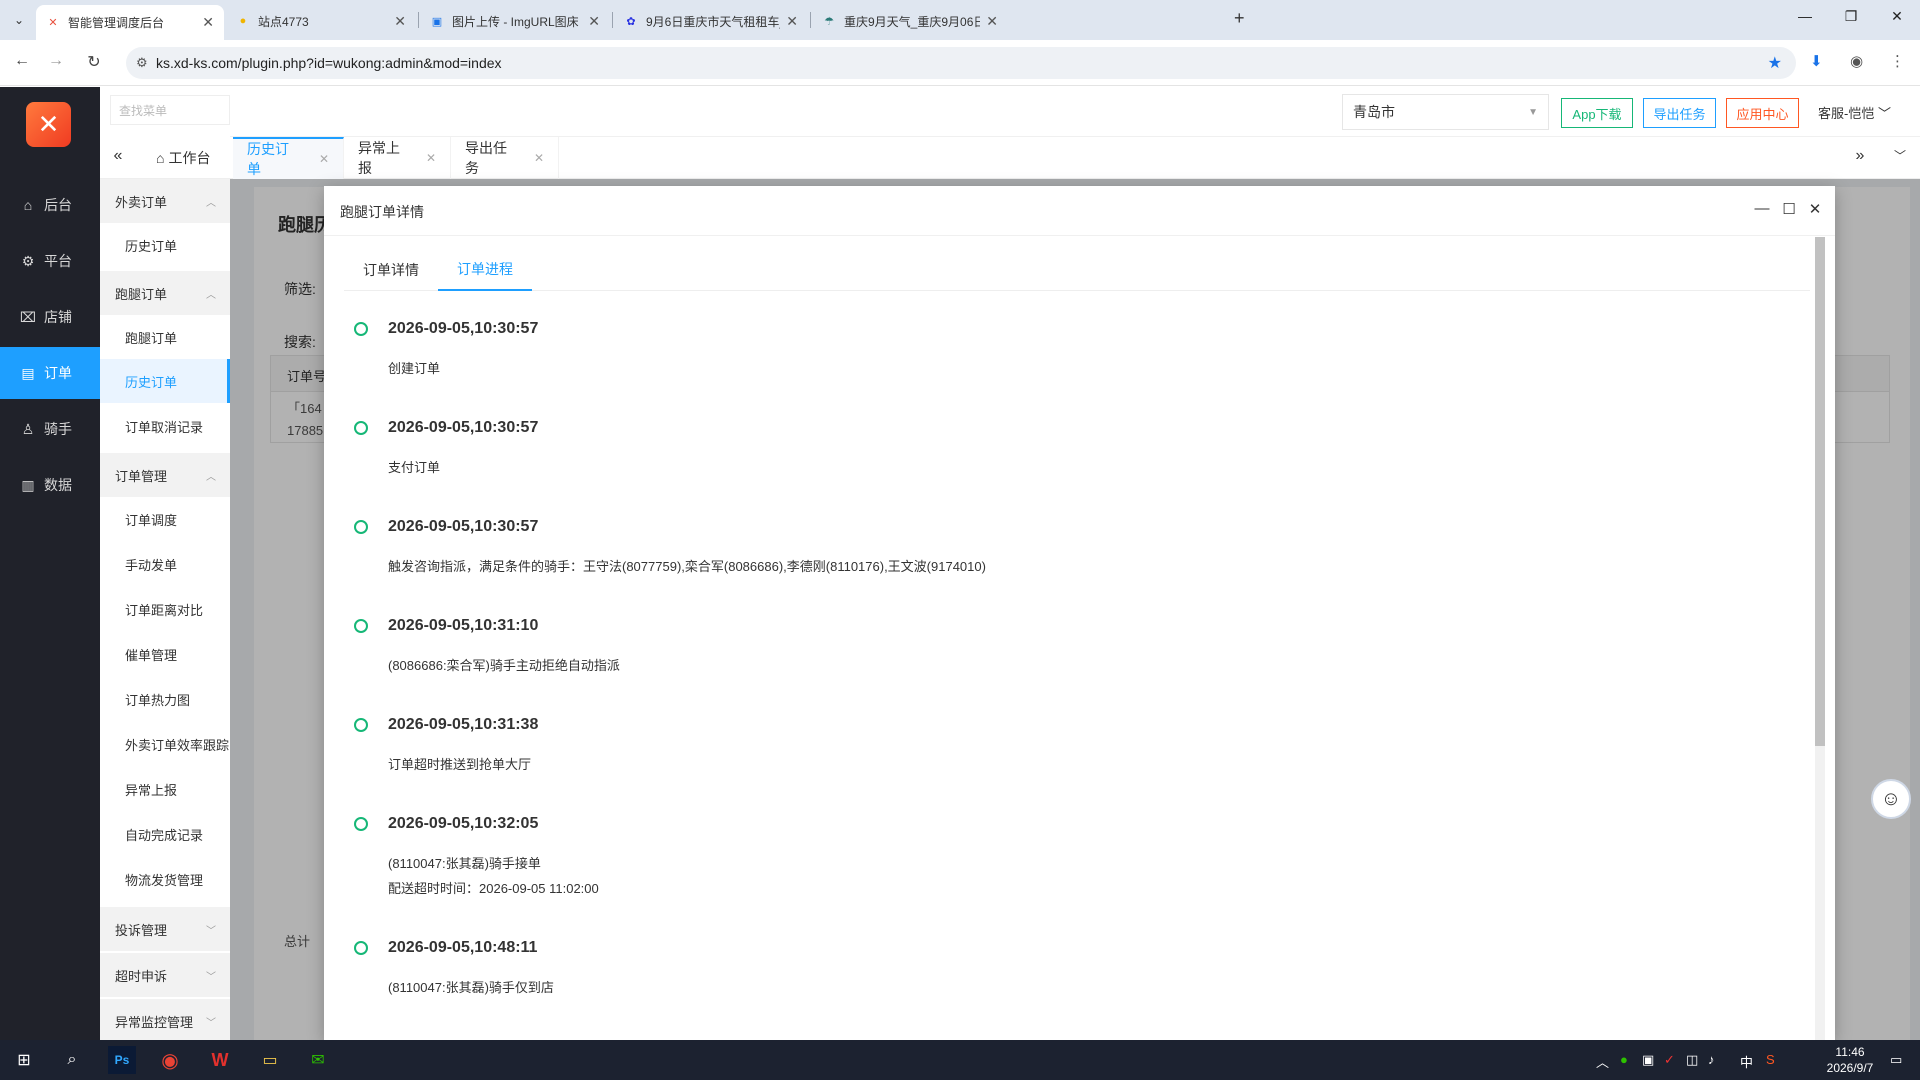 The image size is (1920, 1080). I want to click on tab-history-orders: 历史订单 ✕, so click(288, 158).